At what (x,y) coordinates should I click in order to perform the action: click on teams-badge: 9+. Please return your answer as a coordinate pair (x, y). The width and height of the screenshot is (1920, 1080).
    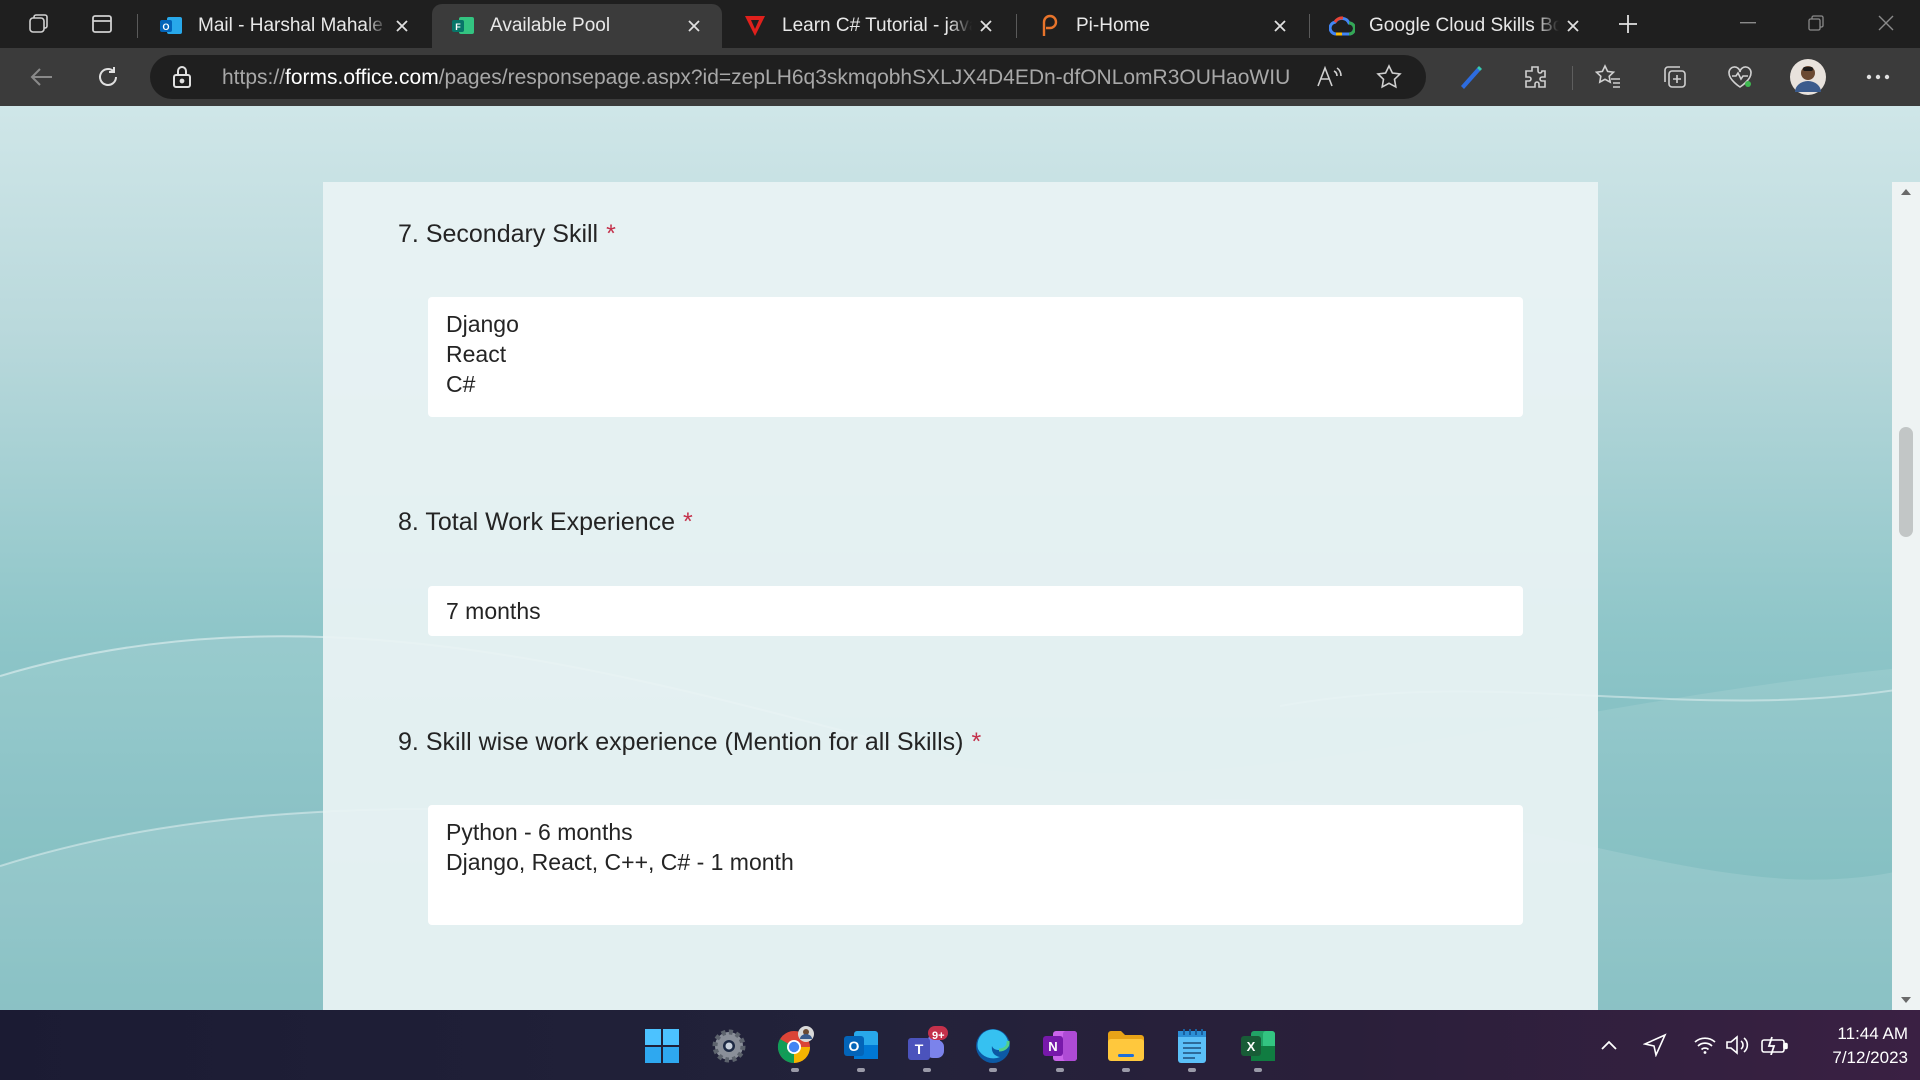
    Looking at the image, I should click on (938, 1036).